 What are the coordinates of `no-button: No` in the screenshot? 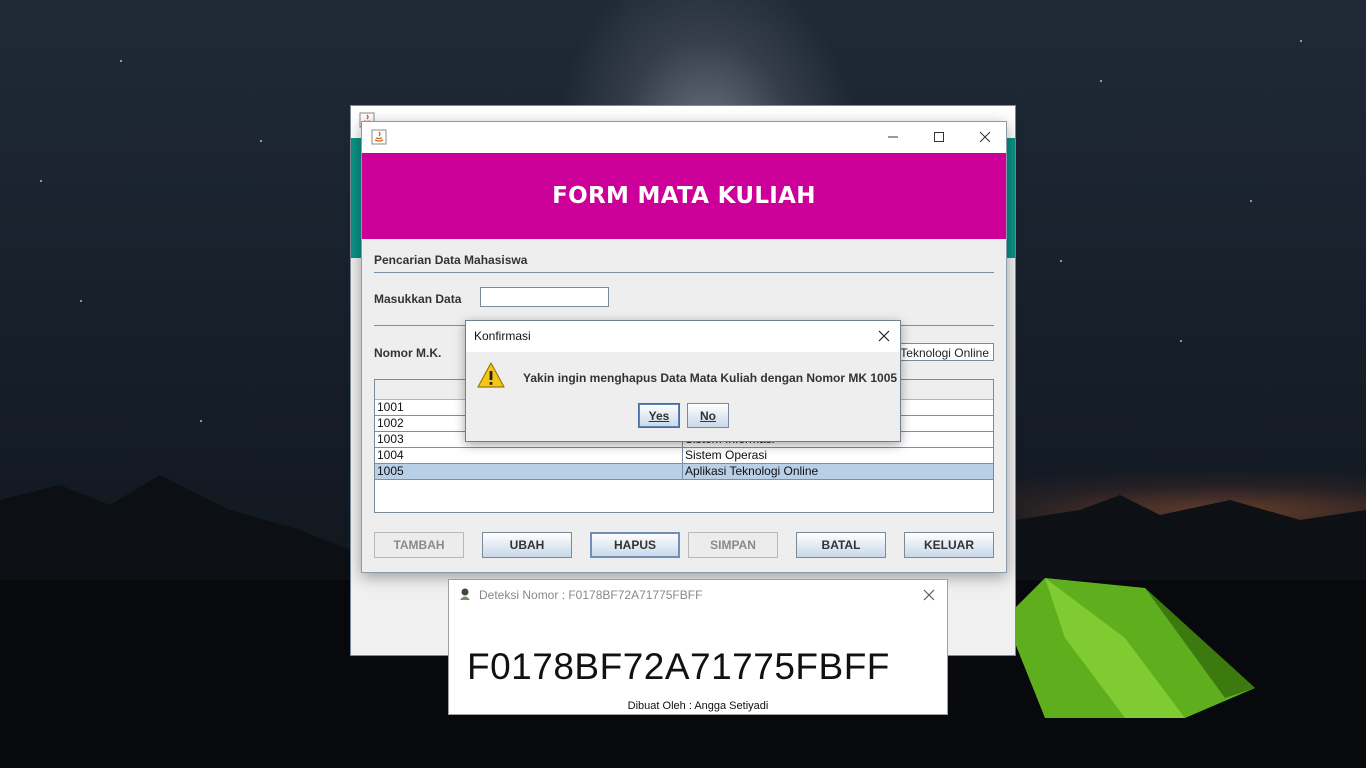 It's located at (708, 415).